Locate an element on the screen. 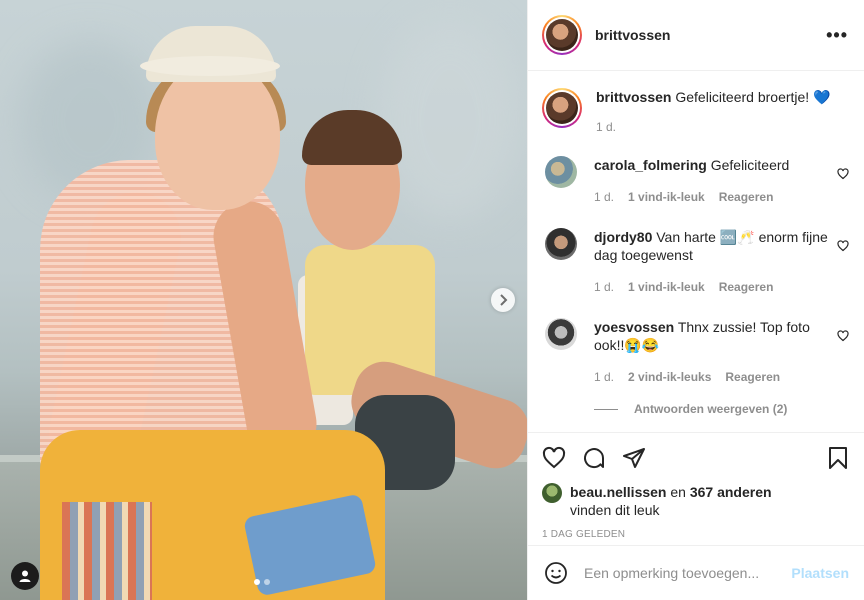 This screenshot has width=864, height=600. comment-likes: 2 vind-ik-leuks is located at coordinates (669, 377).